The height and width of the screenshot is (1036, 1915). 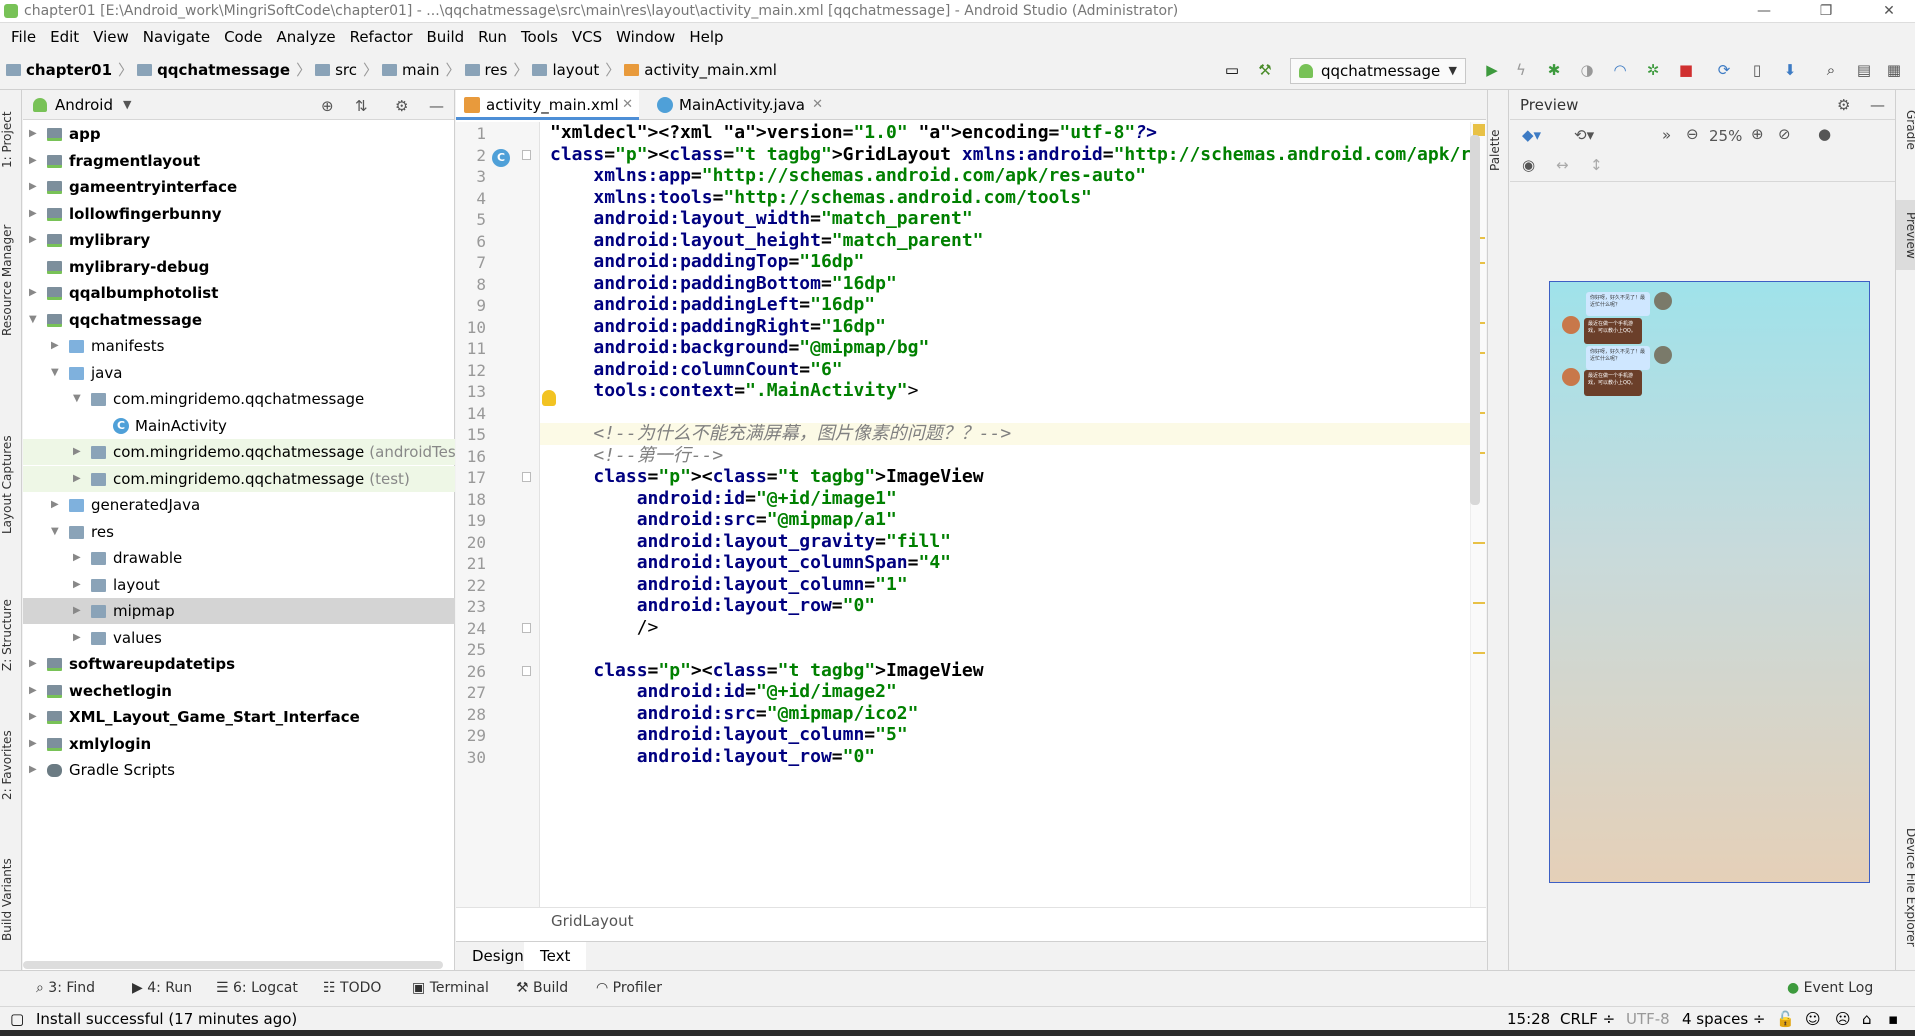 What do you see at coordinates (1005, 391) in the screenshot?
I see `code-line: tools:context=".MainActivity">` at bounding box center [1005, 391].